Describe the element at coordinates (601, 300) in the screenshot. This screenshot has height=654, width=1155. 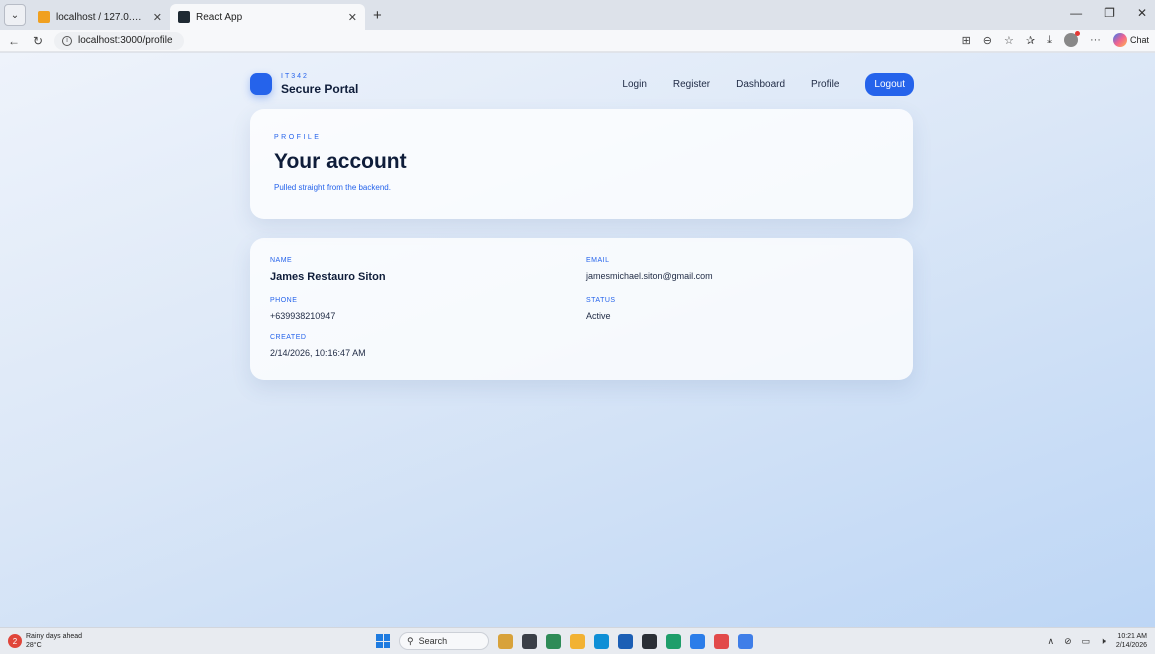
I see `status-label: STATUS` at that location.